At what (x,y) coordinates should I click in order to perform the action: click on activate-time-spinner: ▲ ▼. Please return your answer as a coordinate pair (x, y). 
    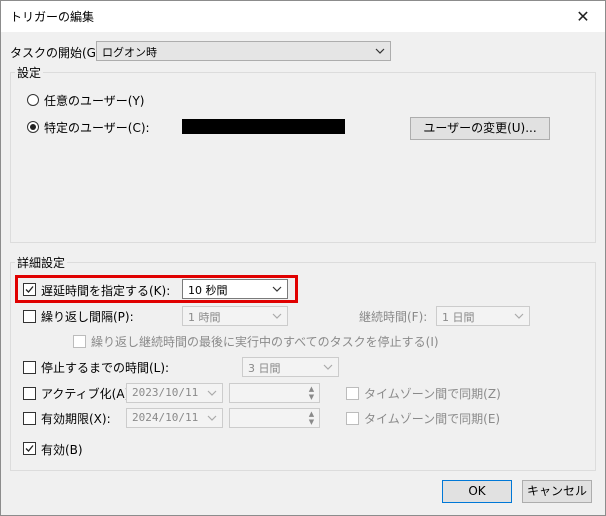
    Looking at the image, I should click on (274, 393).